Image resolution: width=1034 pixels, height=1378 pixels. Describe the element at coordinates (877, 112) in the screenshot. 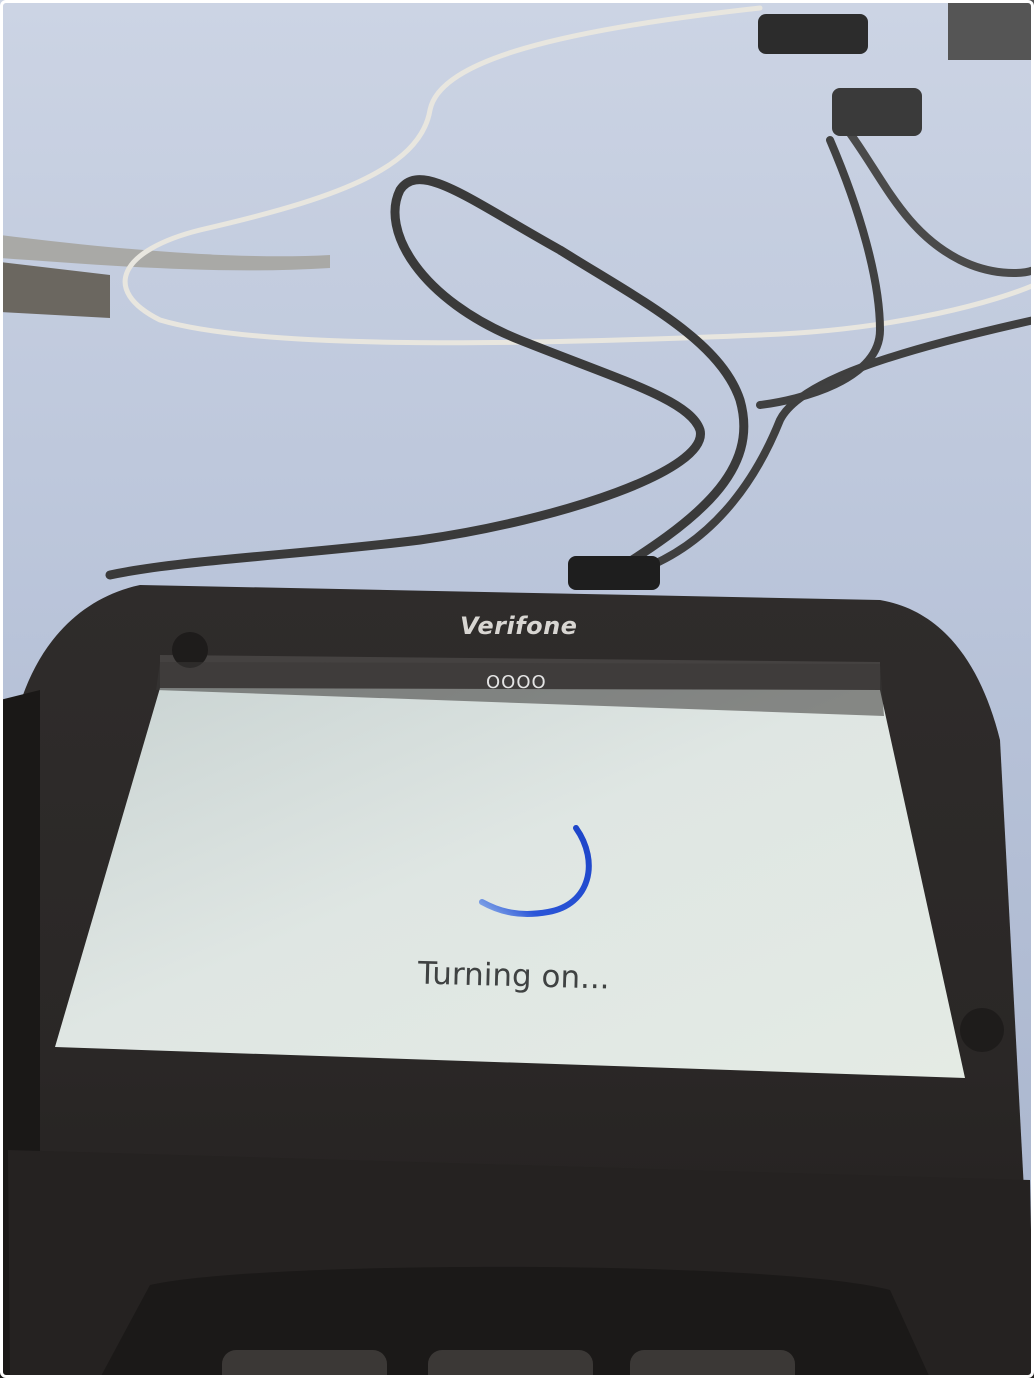

I see `connector-right` at that location.